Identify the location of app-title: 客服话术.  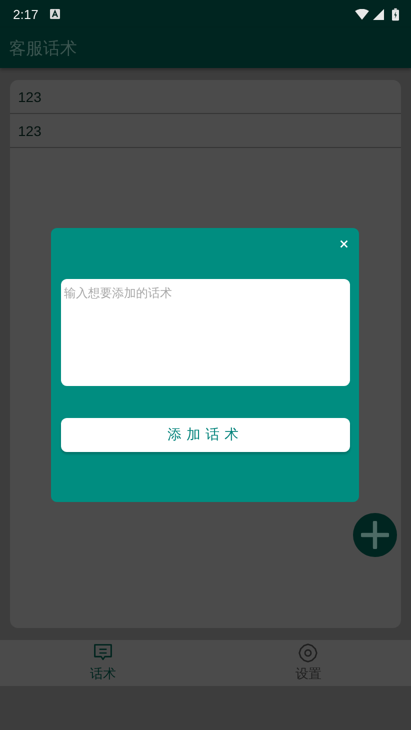
(43, 49).